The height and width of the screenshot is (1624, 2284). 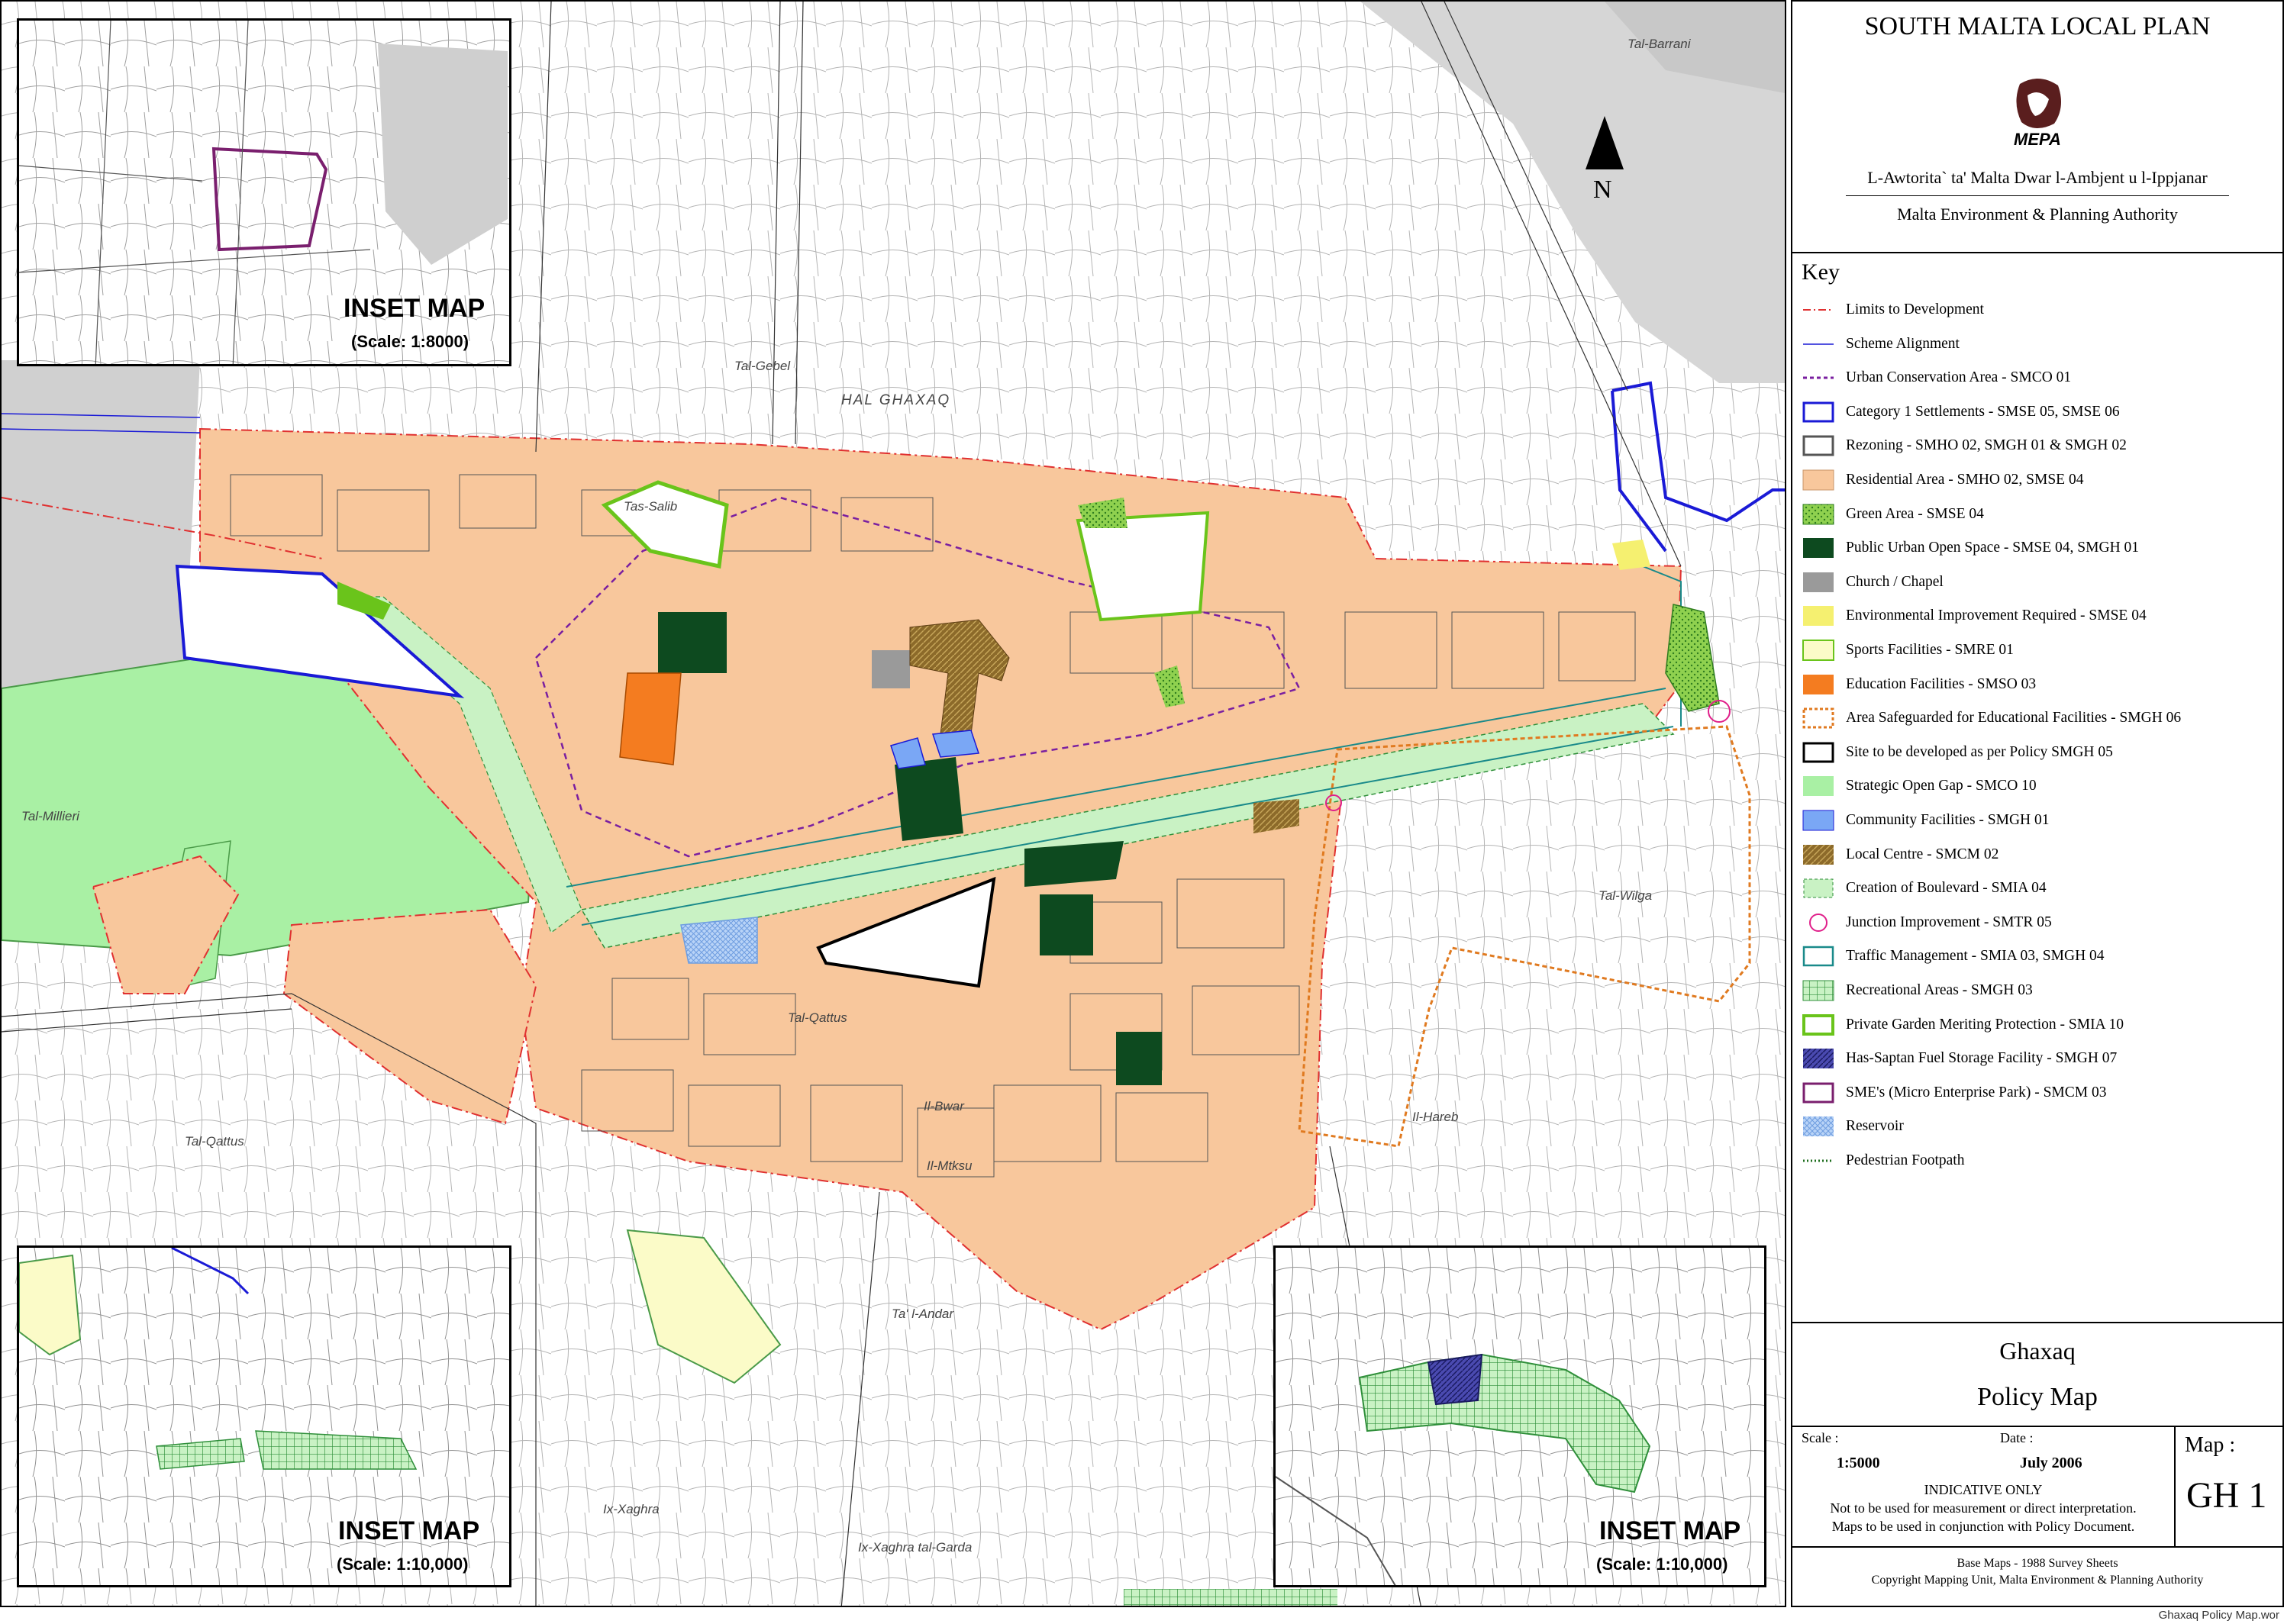 I want to click on legend-label: Traffic Management - SMIA 03, SMGH 04, so click(x=1976, y=956).